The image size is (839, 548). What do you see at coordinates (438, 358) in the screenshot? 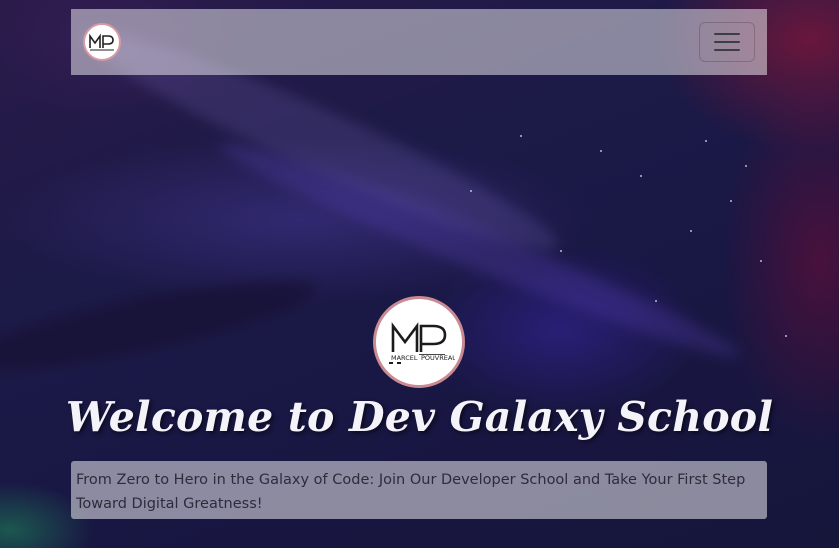
I see `logo-last-name: POUVREAU` at bounding box center [438, 358].